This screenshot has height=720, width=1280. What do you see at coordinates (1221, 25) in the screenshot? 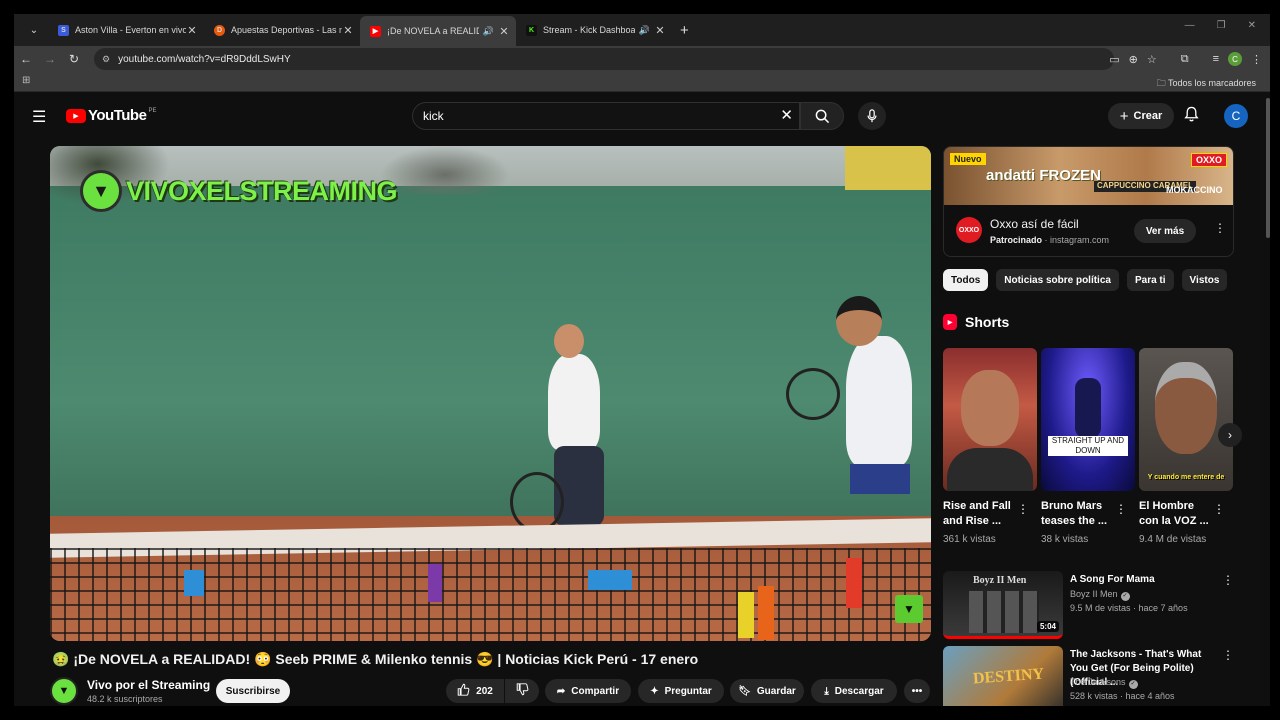
I see `restore-icon: ❐` at bounding box center [1221, 25].